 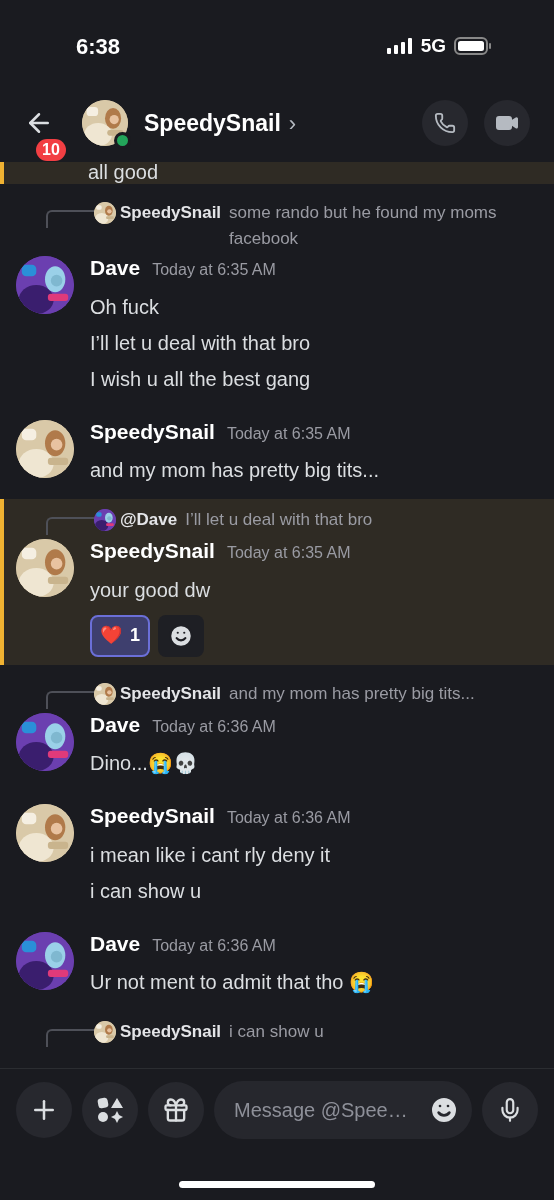 What do you see at coordinates (433, 45) in the screenshot?
I see `network-label: 5G` at bounding box center [433, 45].